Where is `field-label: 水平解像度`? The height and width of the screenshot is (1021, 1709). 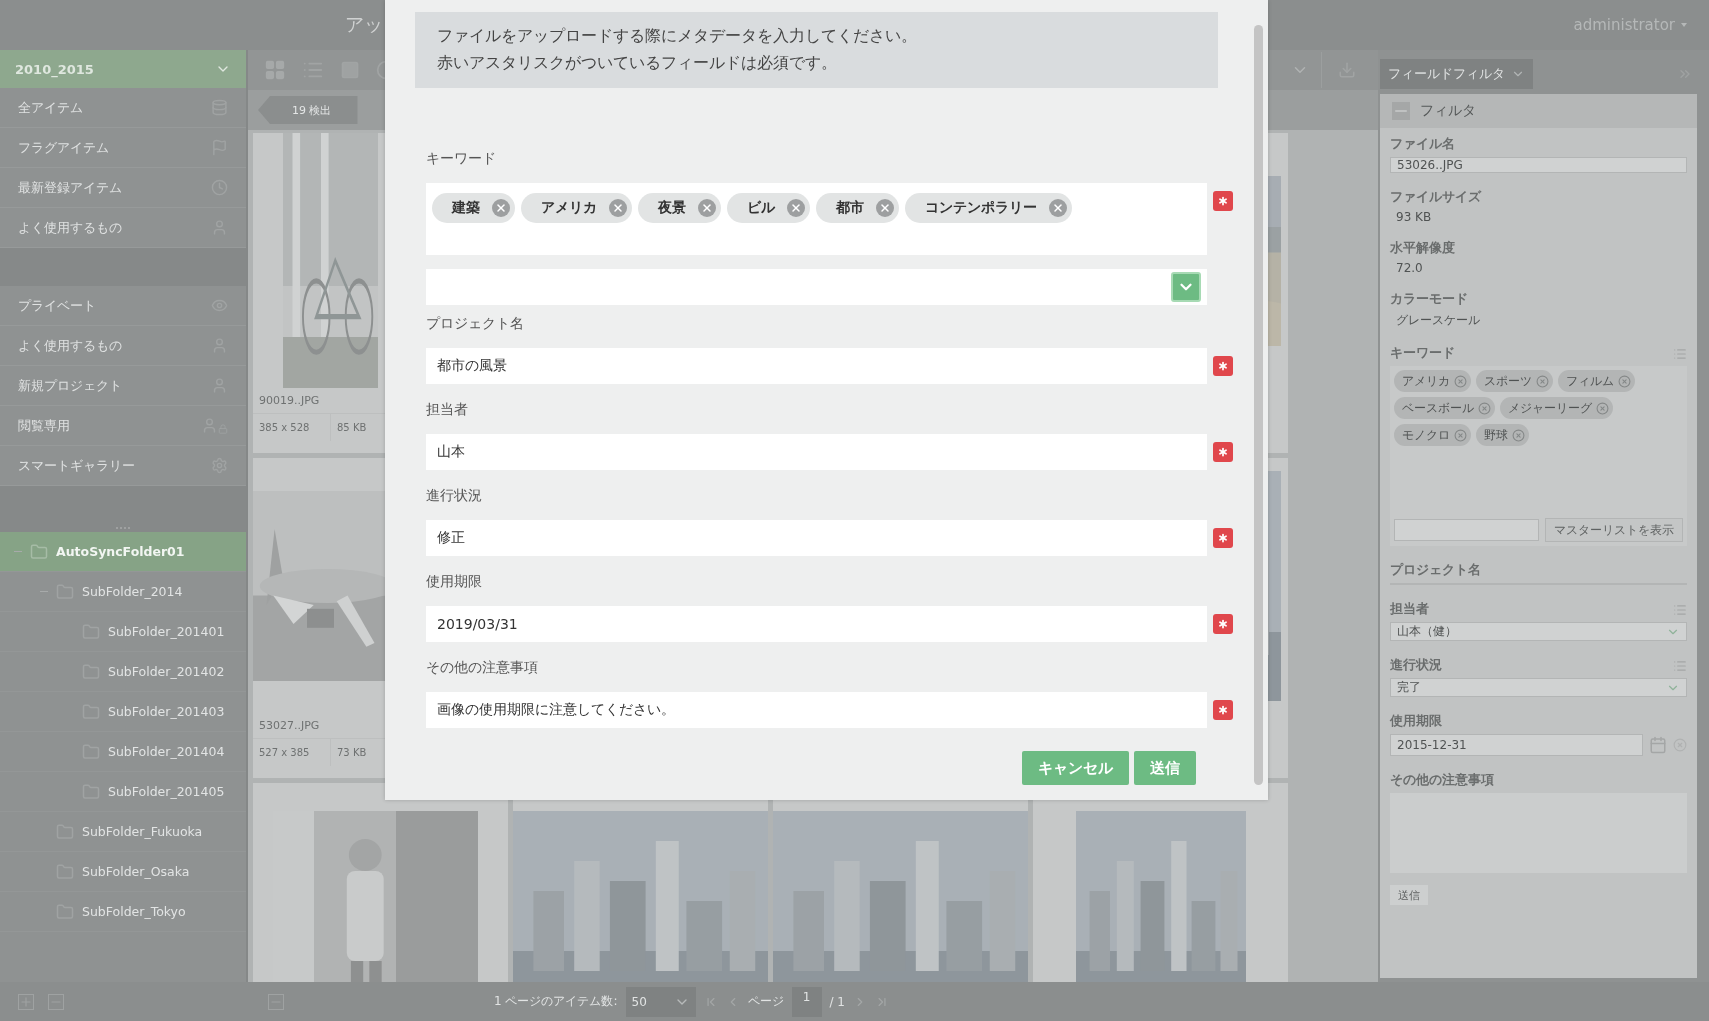 field-label: 水平解像度 is located at coordinates (1423, 248).